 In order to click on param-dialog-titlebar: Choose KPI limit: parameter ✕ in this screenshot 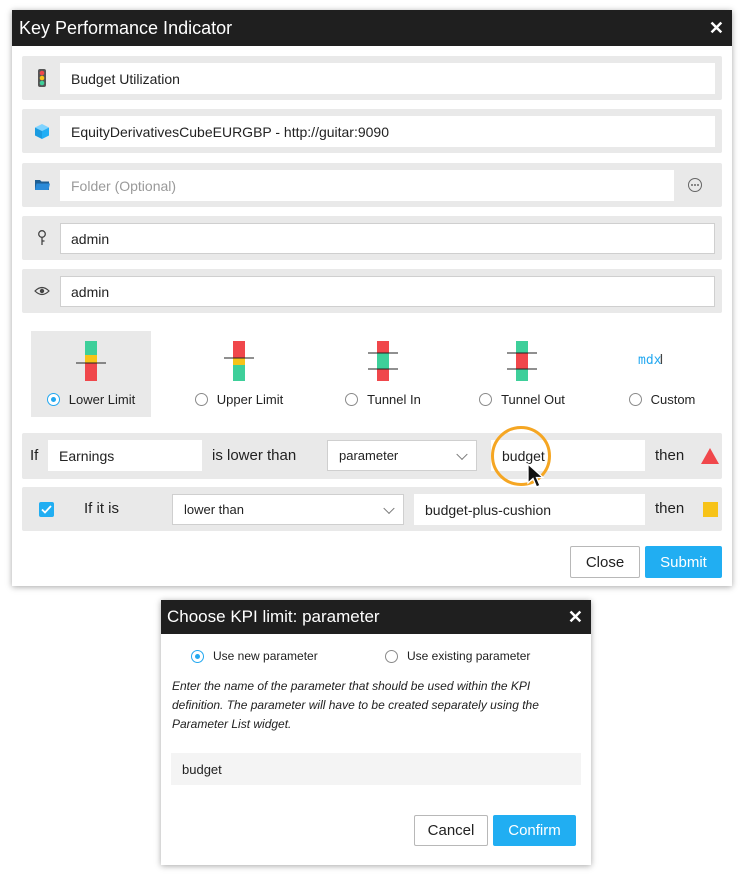, I will do `click(376, 617)`.